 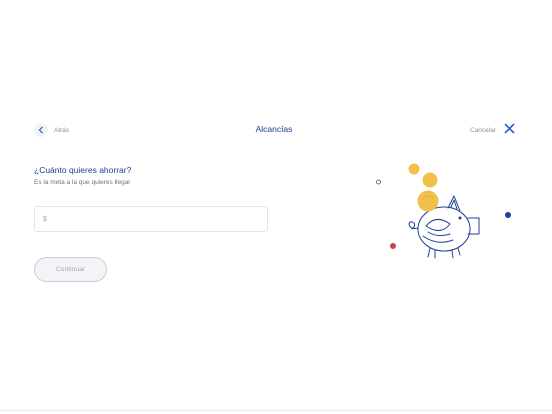 What do you see at coordinates (70, 269) in the screenshot?
I see `continue-button: Continuar` at bounding box center [70, 269].